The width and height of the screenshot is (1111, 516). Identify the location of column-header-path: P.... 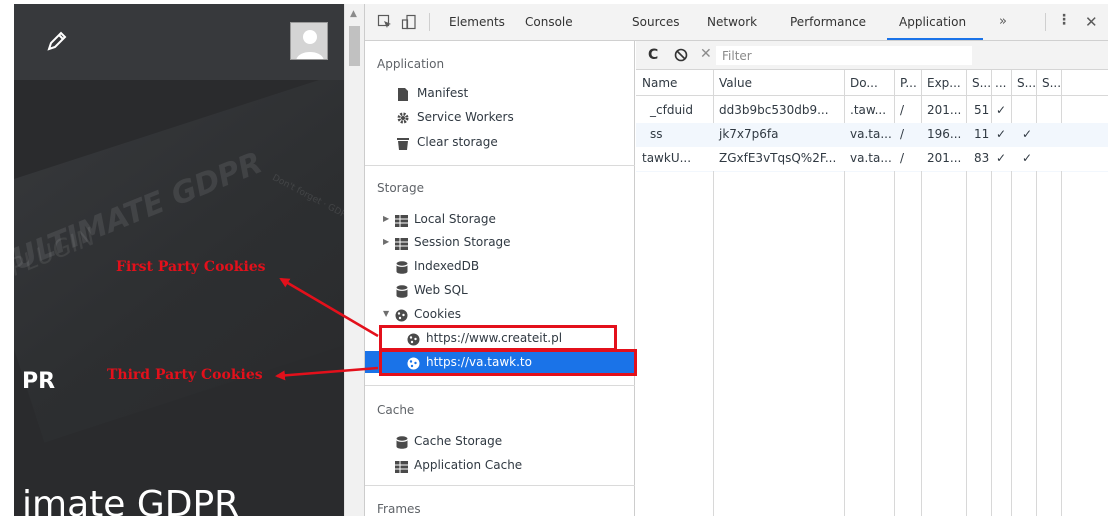
(908, 83).